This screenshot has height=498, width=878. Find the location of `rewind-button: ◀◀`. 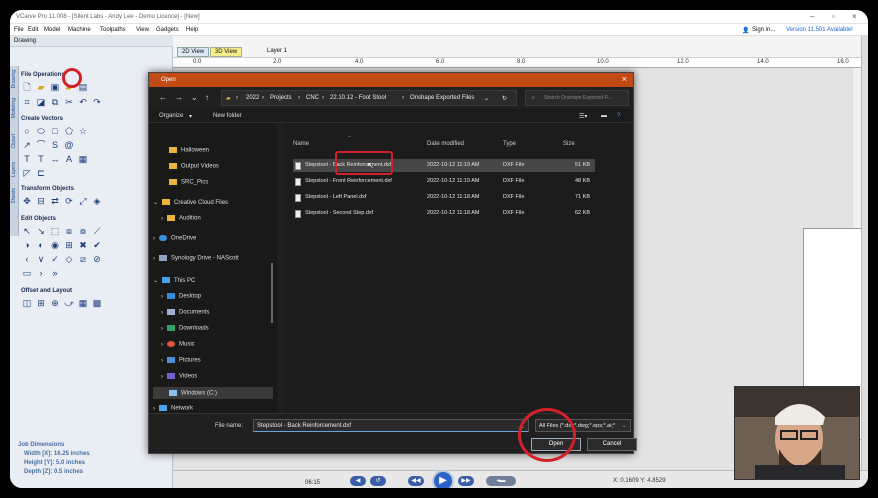

rewind-button: ◀◀ is located at coordinates (416, 481).